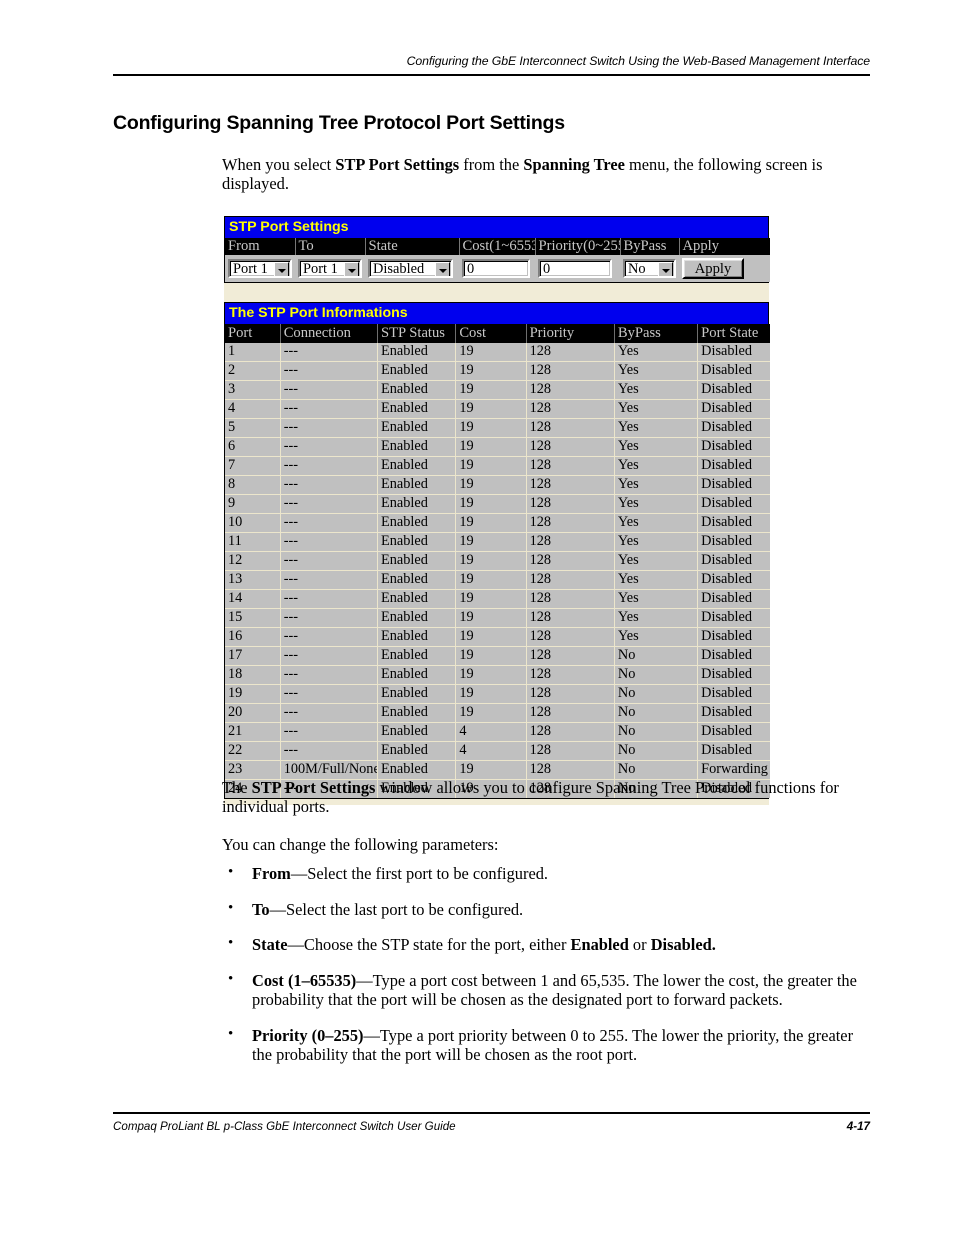 The image size is (954, 1235). I want to click on table-row: 8 --- Enabled 19 128 Yes Disabled, so click(497, 485).